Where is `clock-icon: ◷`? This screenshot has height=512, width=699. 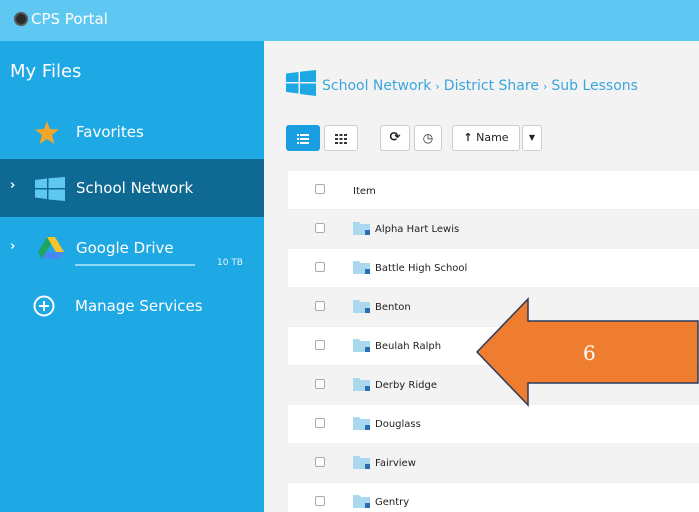 clock-icon: ◷ is located at coordinates (428, 138).